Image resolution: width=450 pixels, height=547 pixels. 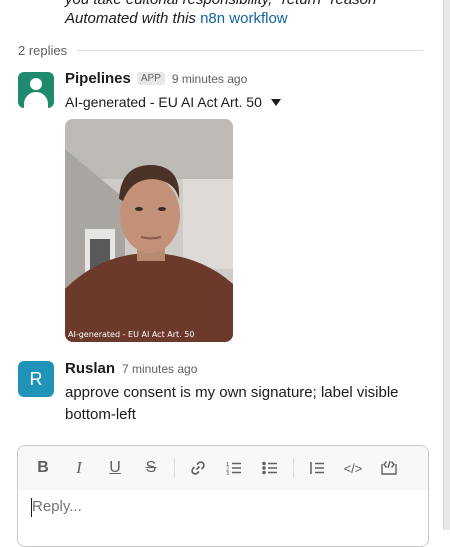 I want to click on code-block-icon, so click(x=389, y=468).